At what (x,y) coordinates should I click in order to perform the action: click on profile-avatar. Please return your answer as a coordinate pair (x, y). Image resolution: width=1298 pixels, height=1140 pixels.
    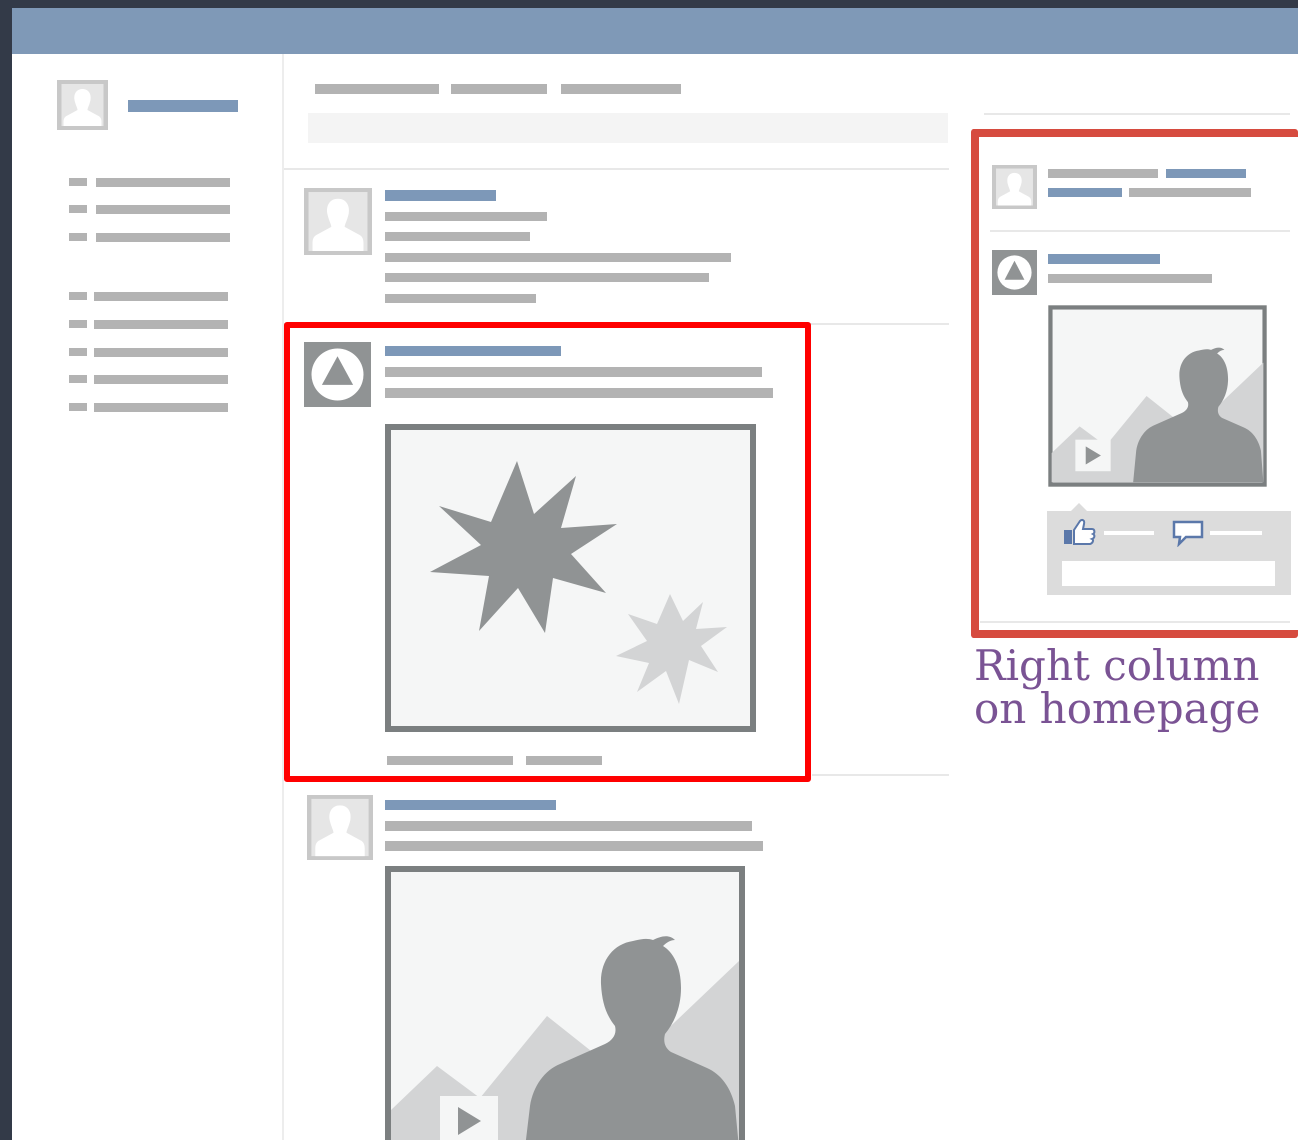
    Looking at the image, I should click on (82, 105).